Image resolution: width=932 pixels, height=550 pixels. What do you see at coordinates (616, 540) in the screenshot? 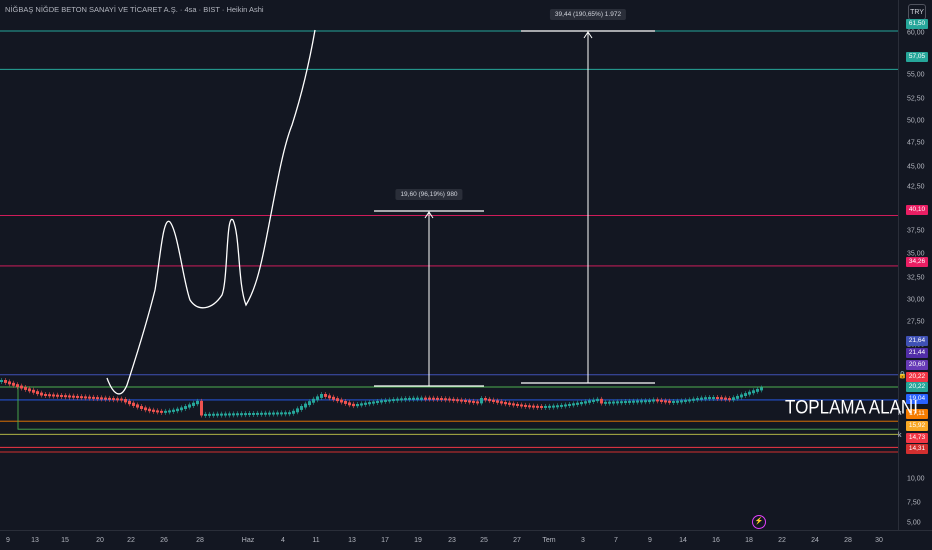
I see `time-tick: 7` at bounding box center [616, 540].